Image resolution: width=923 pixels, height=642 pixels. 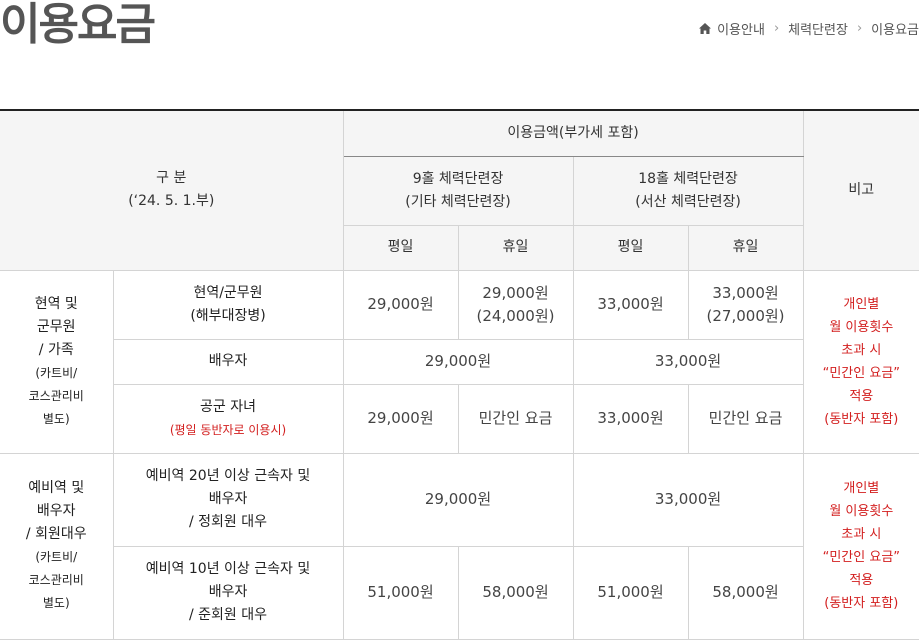 I want to click on category-active-duty: 현역 및 군무원 / 가족 (카트비/ 코스관리비 별도), so click(x=57, y=361).